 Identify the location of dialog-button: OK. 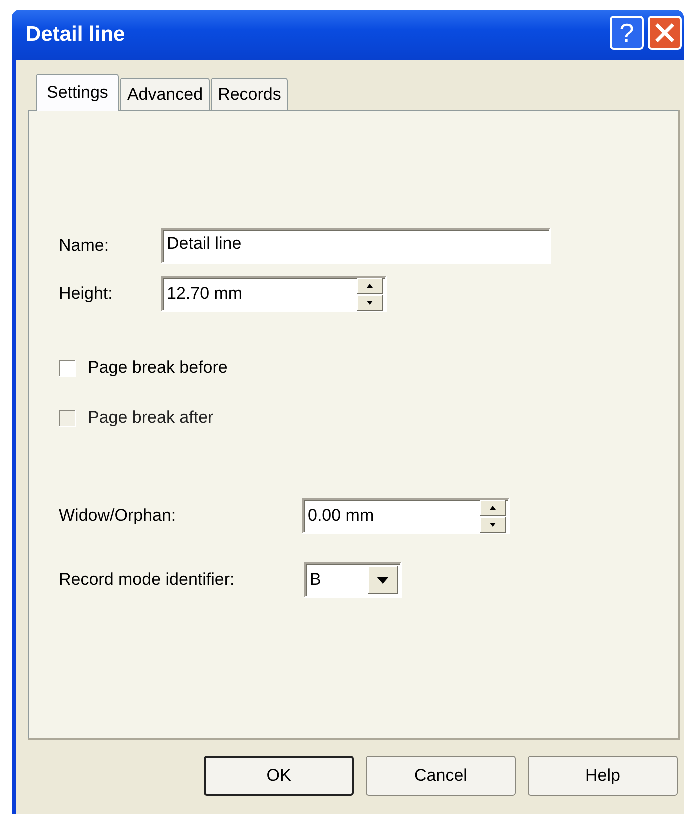
(279, 776).